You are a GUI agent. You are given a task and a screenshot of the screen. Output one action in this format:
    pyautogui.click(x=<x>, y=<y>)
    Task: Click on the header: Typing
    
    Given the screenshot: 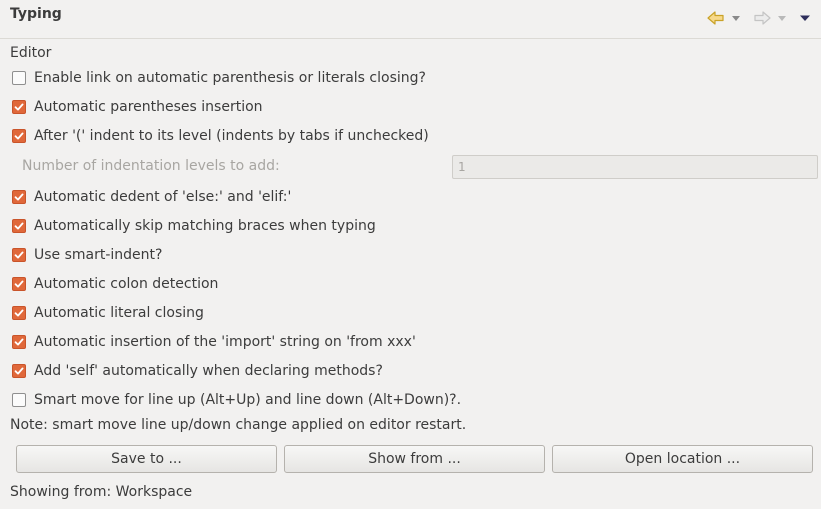 What is the action you would take?
    pyautogui.click(x=410, y=19)
    